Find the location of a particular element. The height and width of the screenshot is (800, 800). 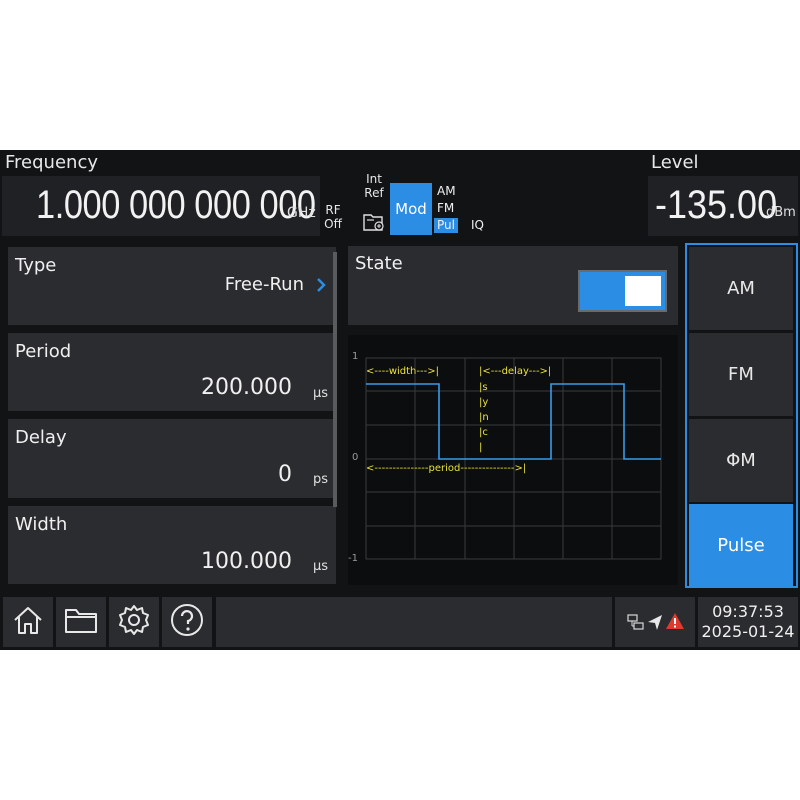

help-button is located at coordinates (187, 622).